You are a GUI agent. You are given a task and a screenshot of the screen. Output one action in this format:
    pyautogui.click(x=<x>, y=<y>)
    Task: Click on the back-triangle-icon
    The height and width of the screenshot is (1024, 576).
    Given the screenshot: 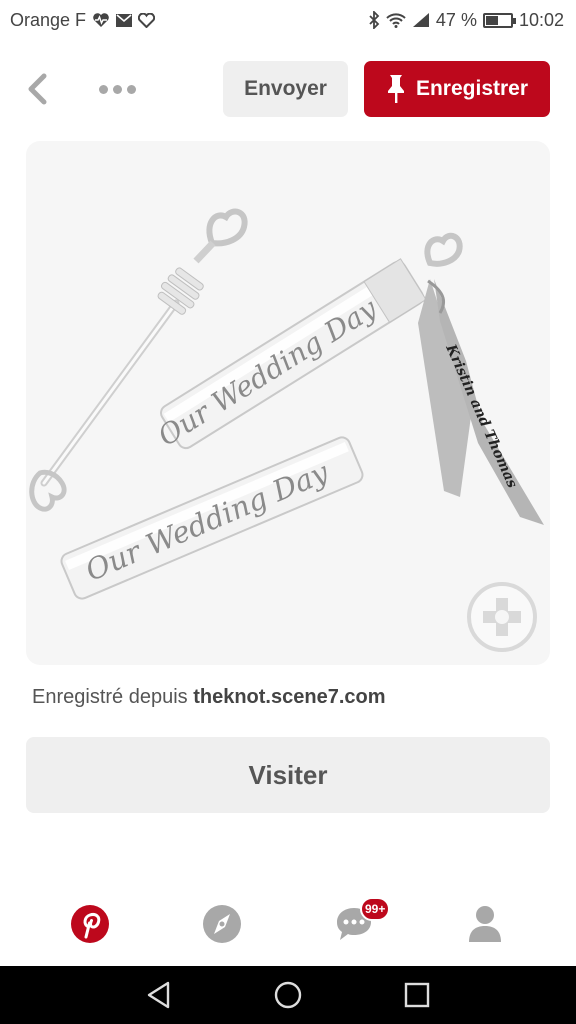 What is the action you would take?
    pyautogui.click(x=158, y=995)
    